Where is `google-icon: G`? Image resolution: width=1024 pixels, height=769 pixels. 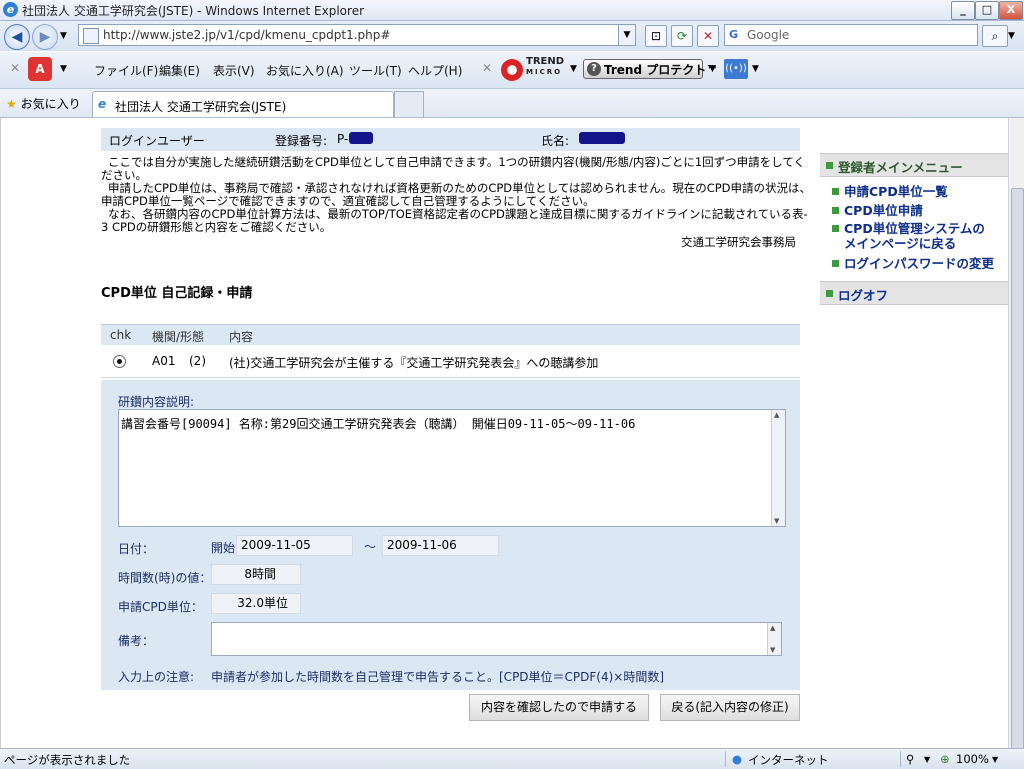 google-icon: G is located at coordinates (734, 34).